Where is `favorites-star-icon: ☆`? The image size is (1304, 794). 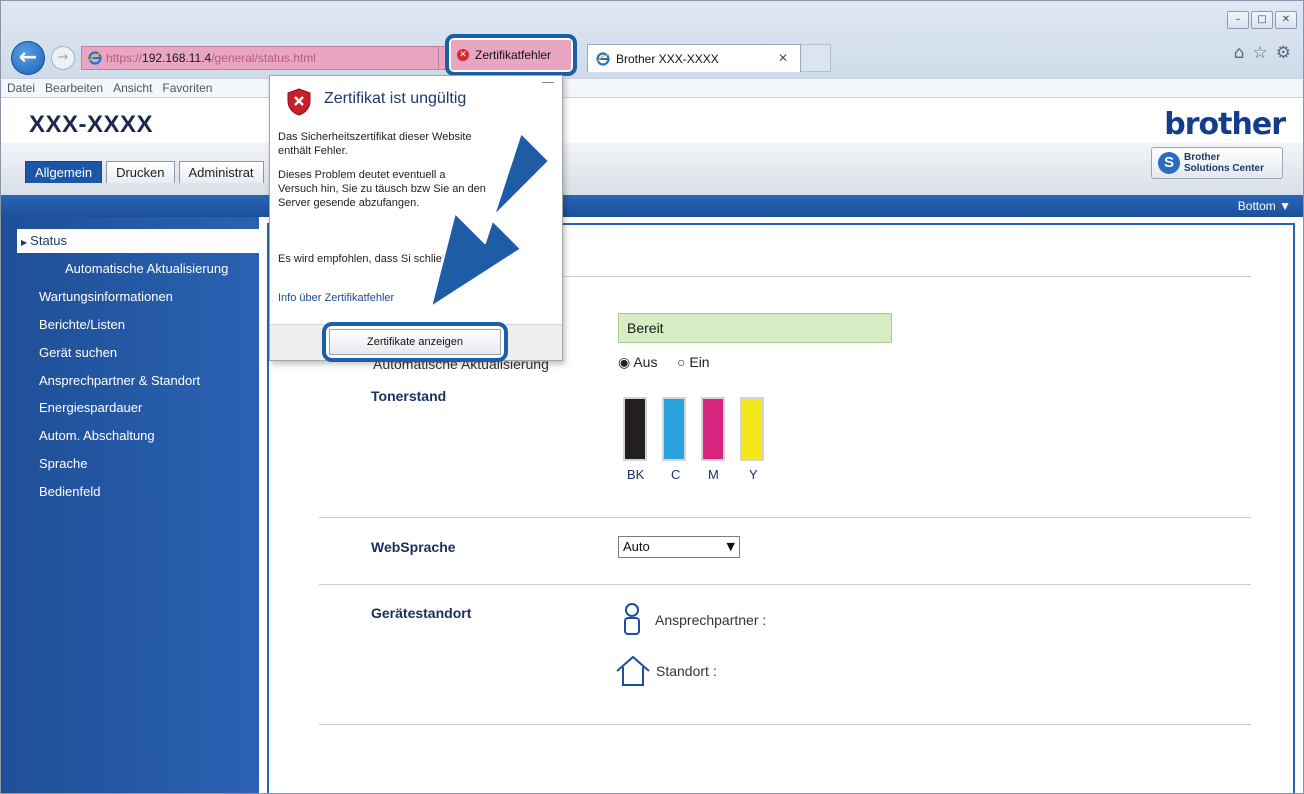
favorites-star-icon: ☆ is located at coordinates (1260, 53).